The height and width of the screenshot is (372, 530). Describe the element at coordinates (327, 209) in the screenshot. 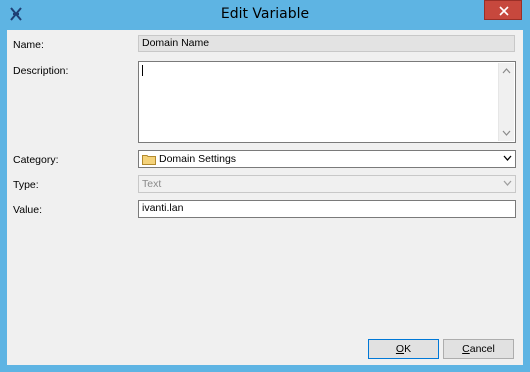

I see `value-input: ivanti.lan` at that location.